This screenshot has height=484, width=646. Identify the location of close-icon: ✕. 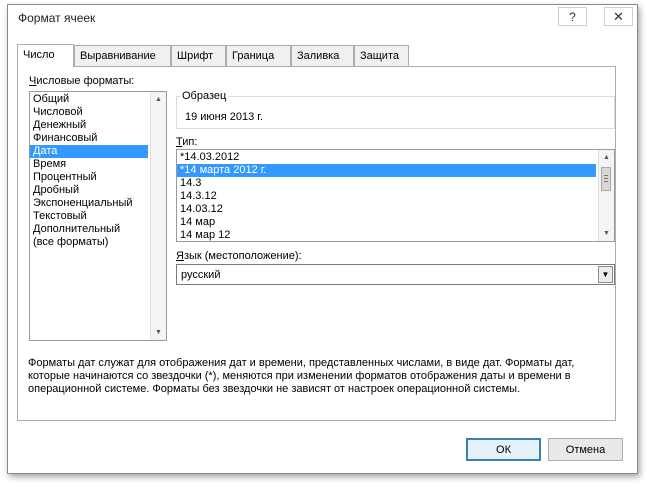
(618, 16).